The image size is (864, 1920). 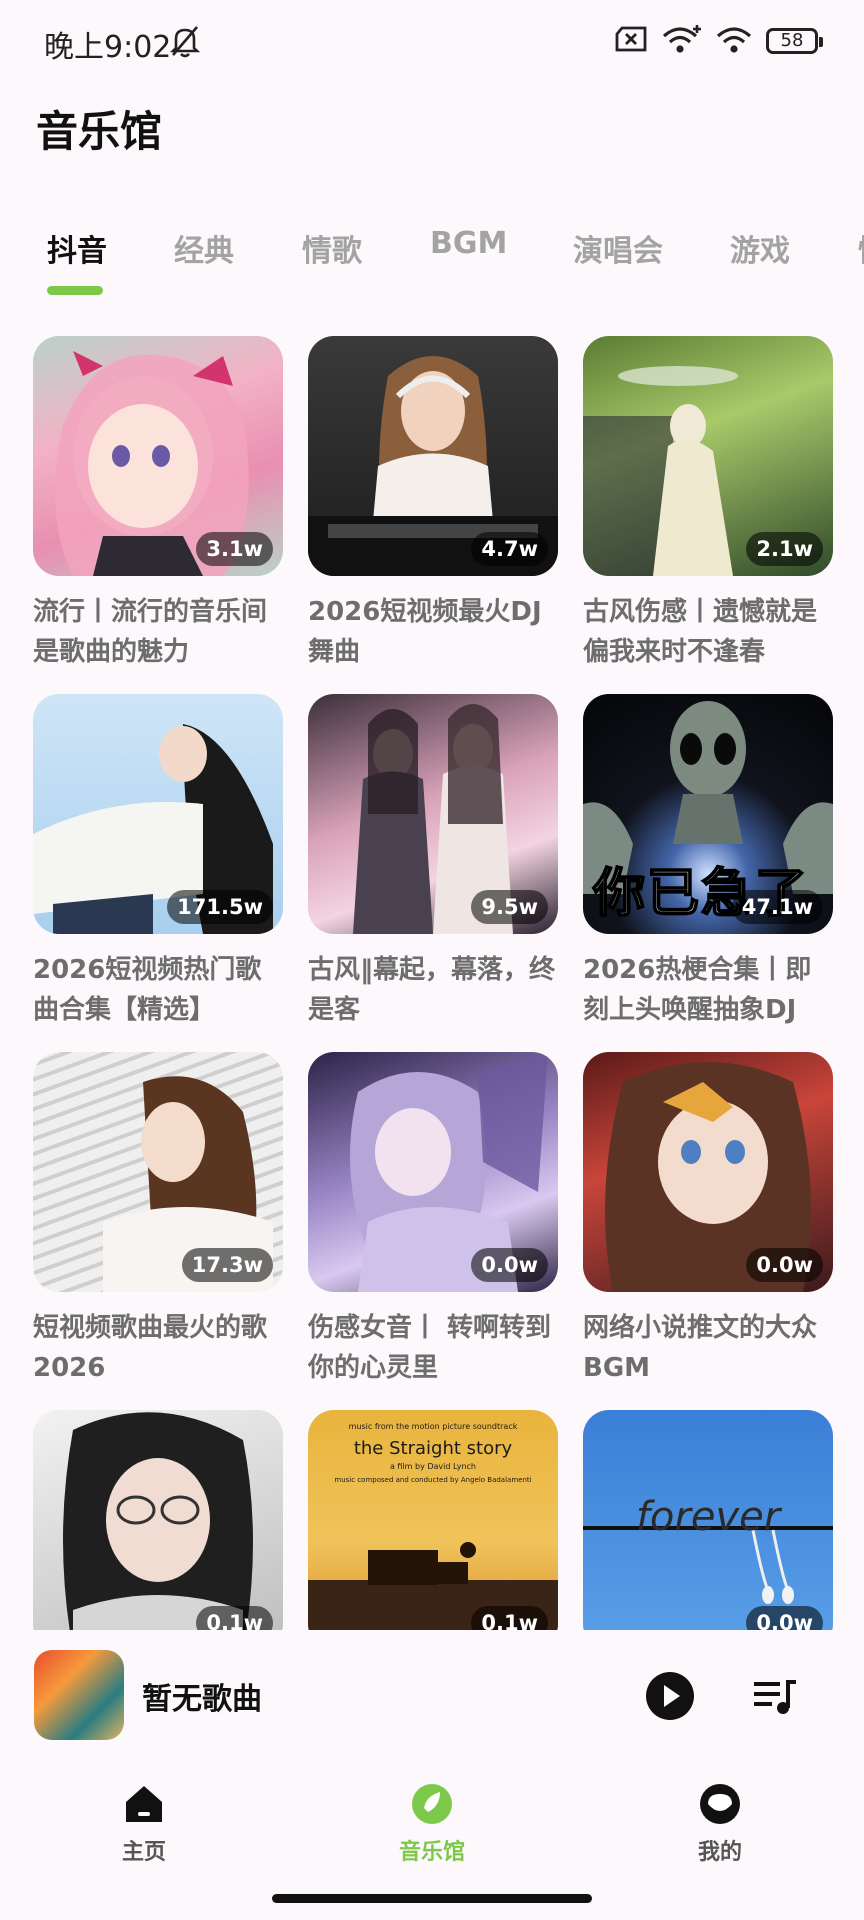 What do you see at coordinates (618, 248) in the screenshot?
I see `tab-concert: 演唱会` at bounding box center [618, 248].